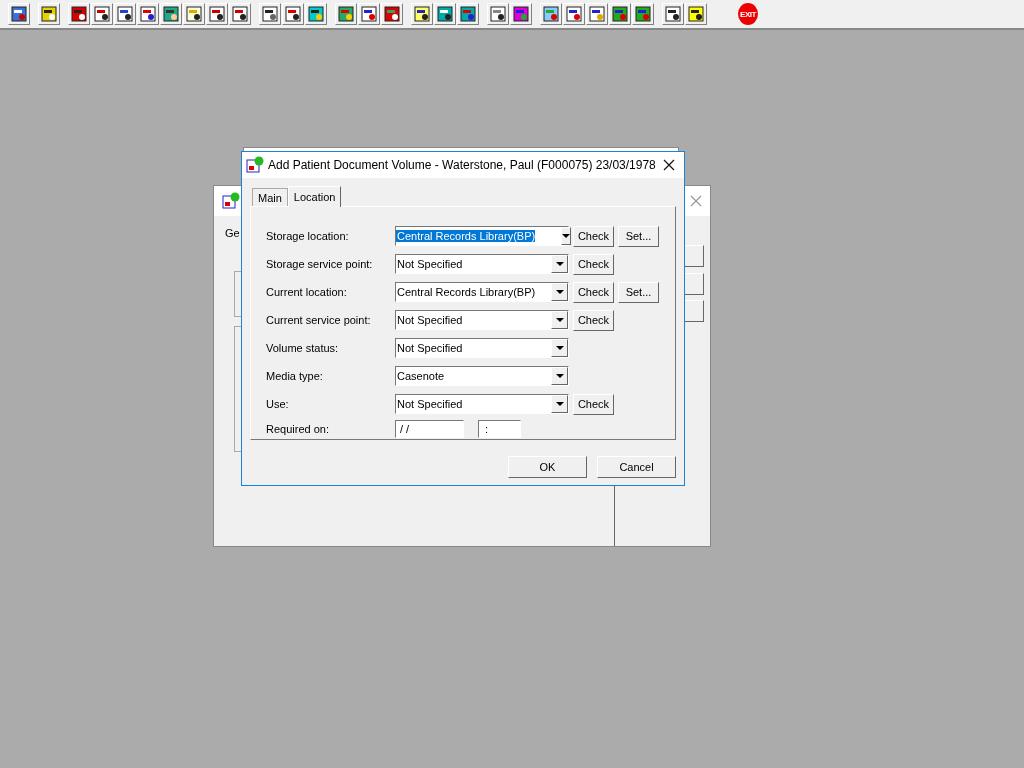 The height and width of the screenshot is (768, 1024). Describe the element at coordinates (320, 264) in the screenshot. I see `field-label: Storage service point:` at that location.